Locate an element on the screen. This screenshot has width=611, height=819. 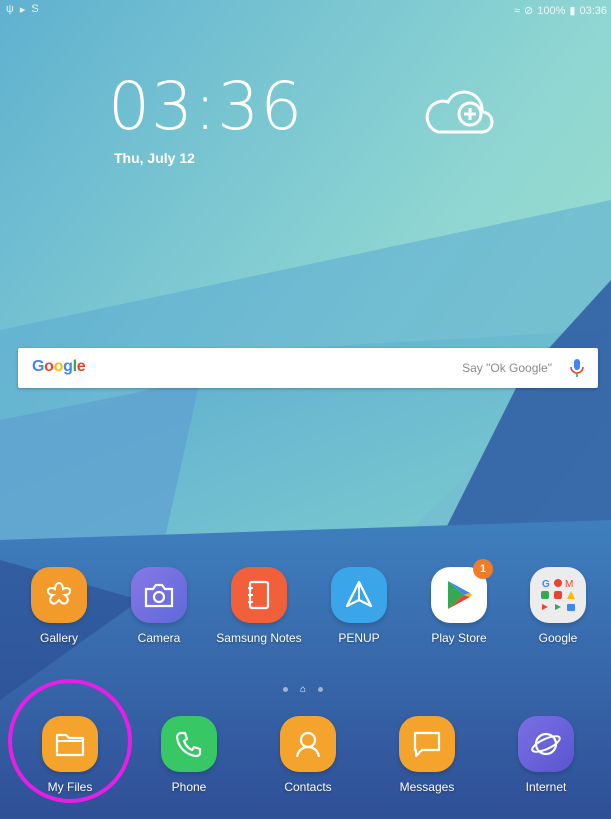
search-hint: Say "Ok Google" is located at coordinates (507, 368).